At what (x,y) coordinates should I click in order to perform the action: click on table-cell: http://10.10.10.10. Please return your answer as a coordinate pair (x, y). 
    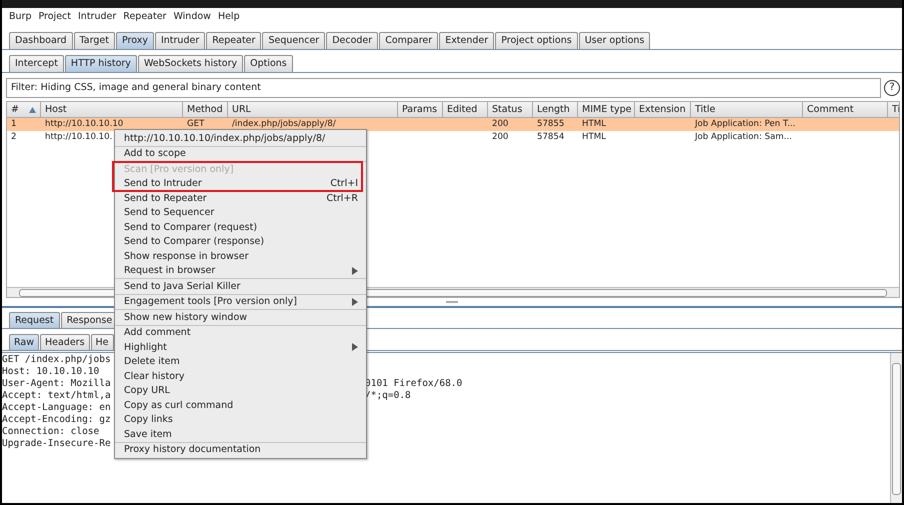
    Looking at the image, I should click on (84, 124).